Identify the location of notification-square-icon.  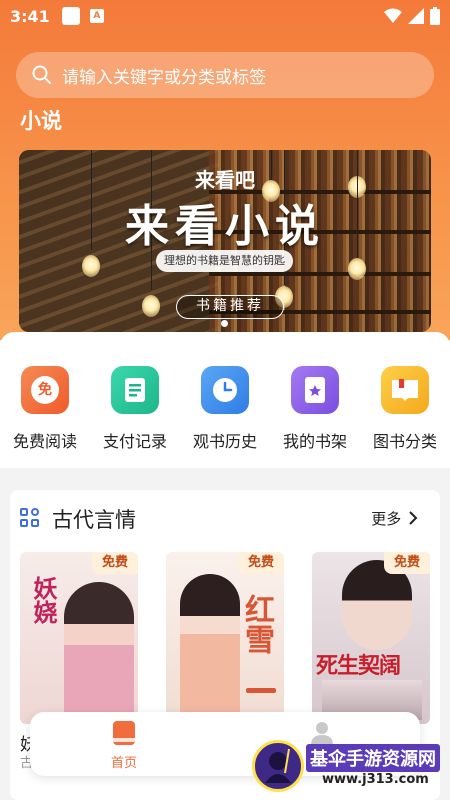
(70, 16).